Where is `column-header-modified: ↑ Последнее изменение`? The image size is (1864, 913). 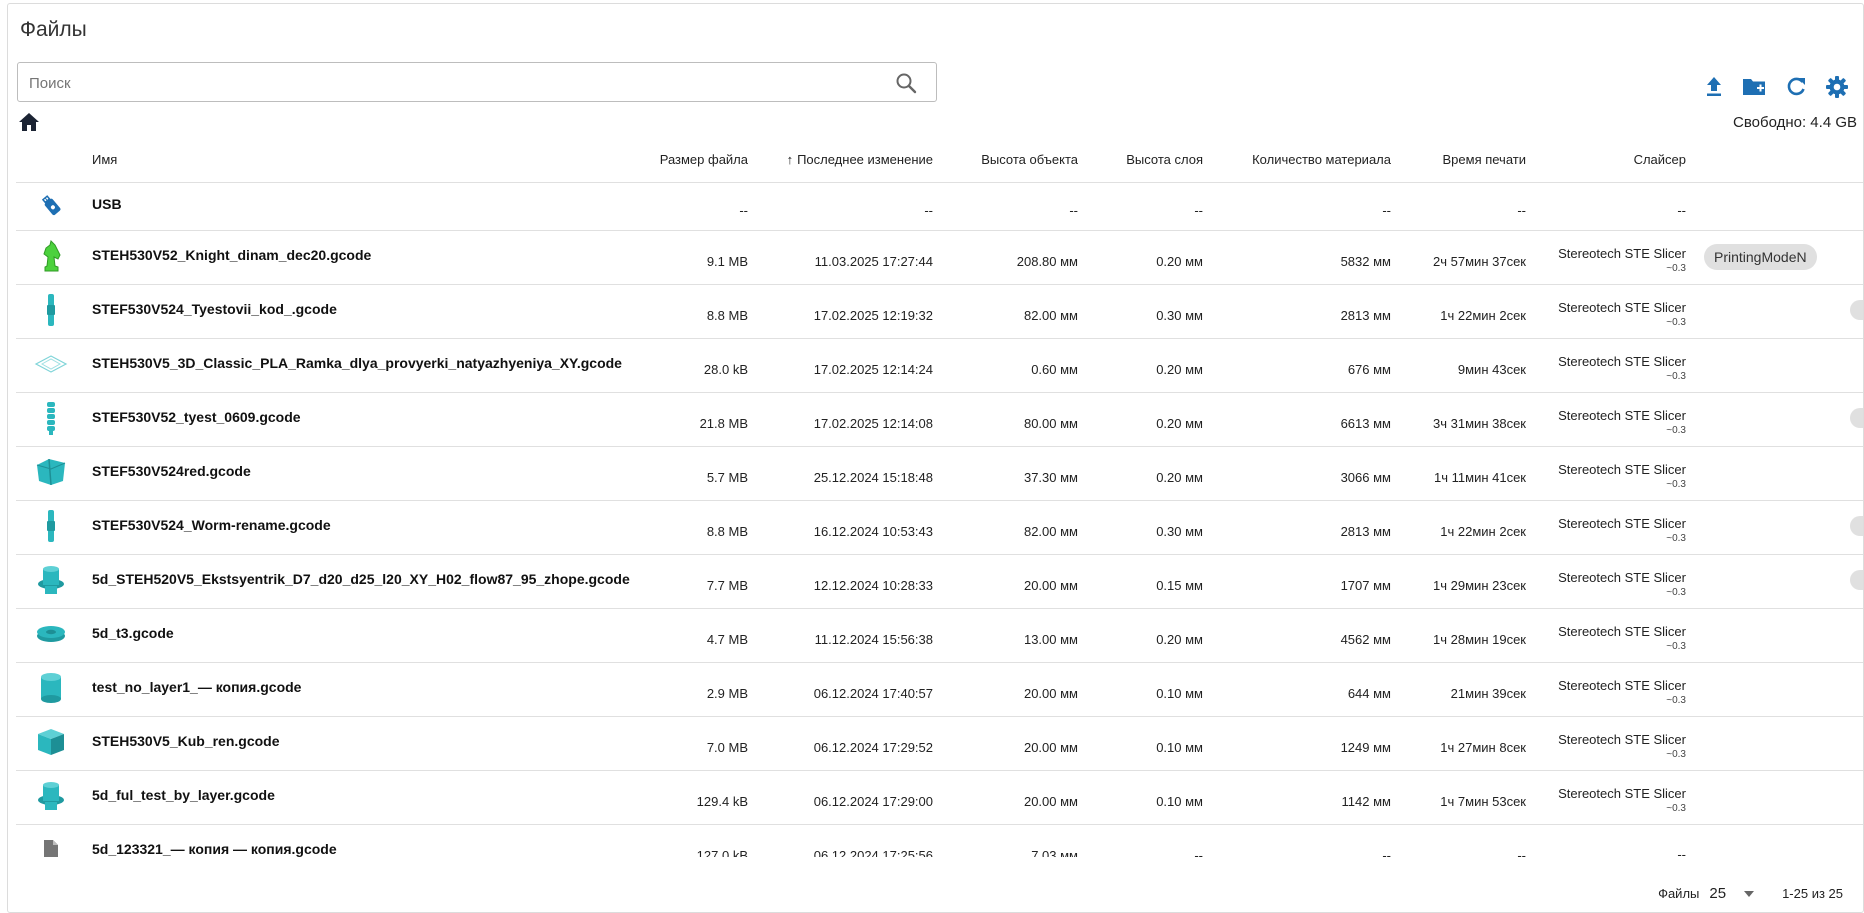 column-header-modified: ↑ Последнее изменение is located at coordinates (848, 160).